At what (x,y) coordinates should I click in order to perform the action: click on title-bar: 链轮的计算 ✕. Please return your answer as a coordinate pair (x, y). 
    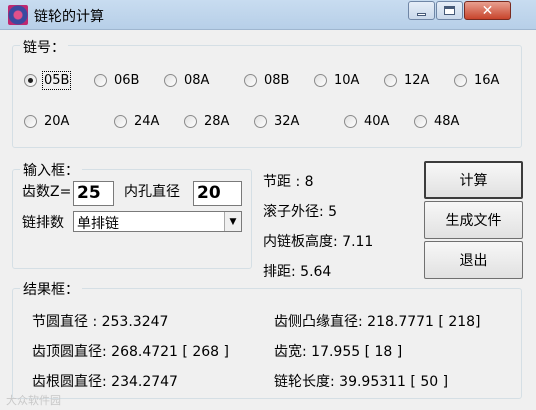
    Looking at the image, I should click on (268, 15).